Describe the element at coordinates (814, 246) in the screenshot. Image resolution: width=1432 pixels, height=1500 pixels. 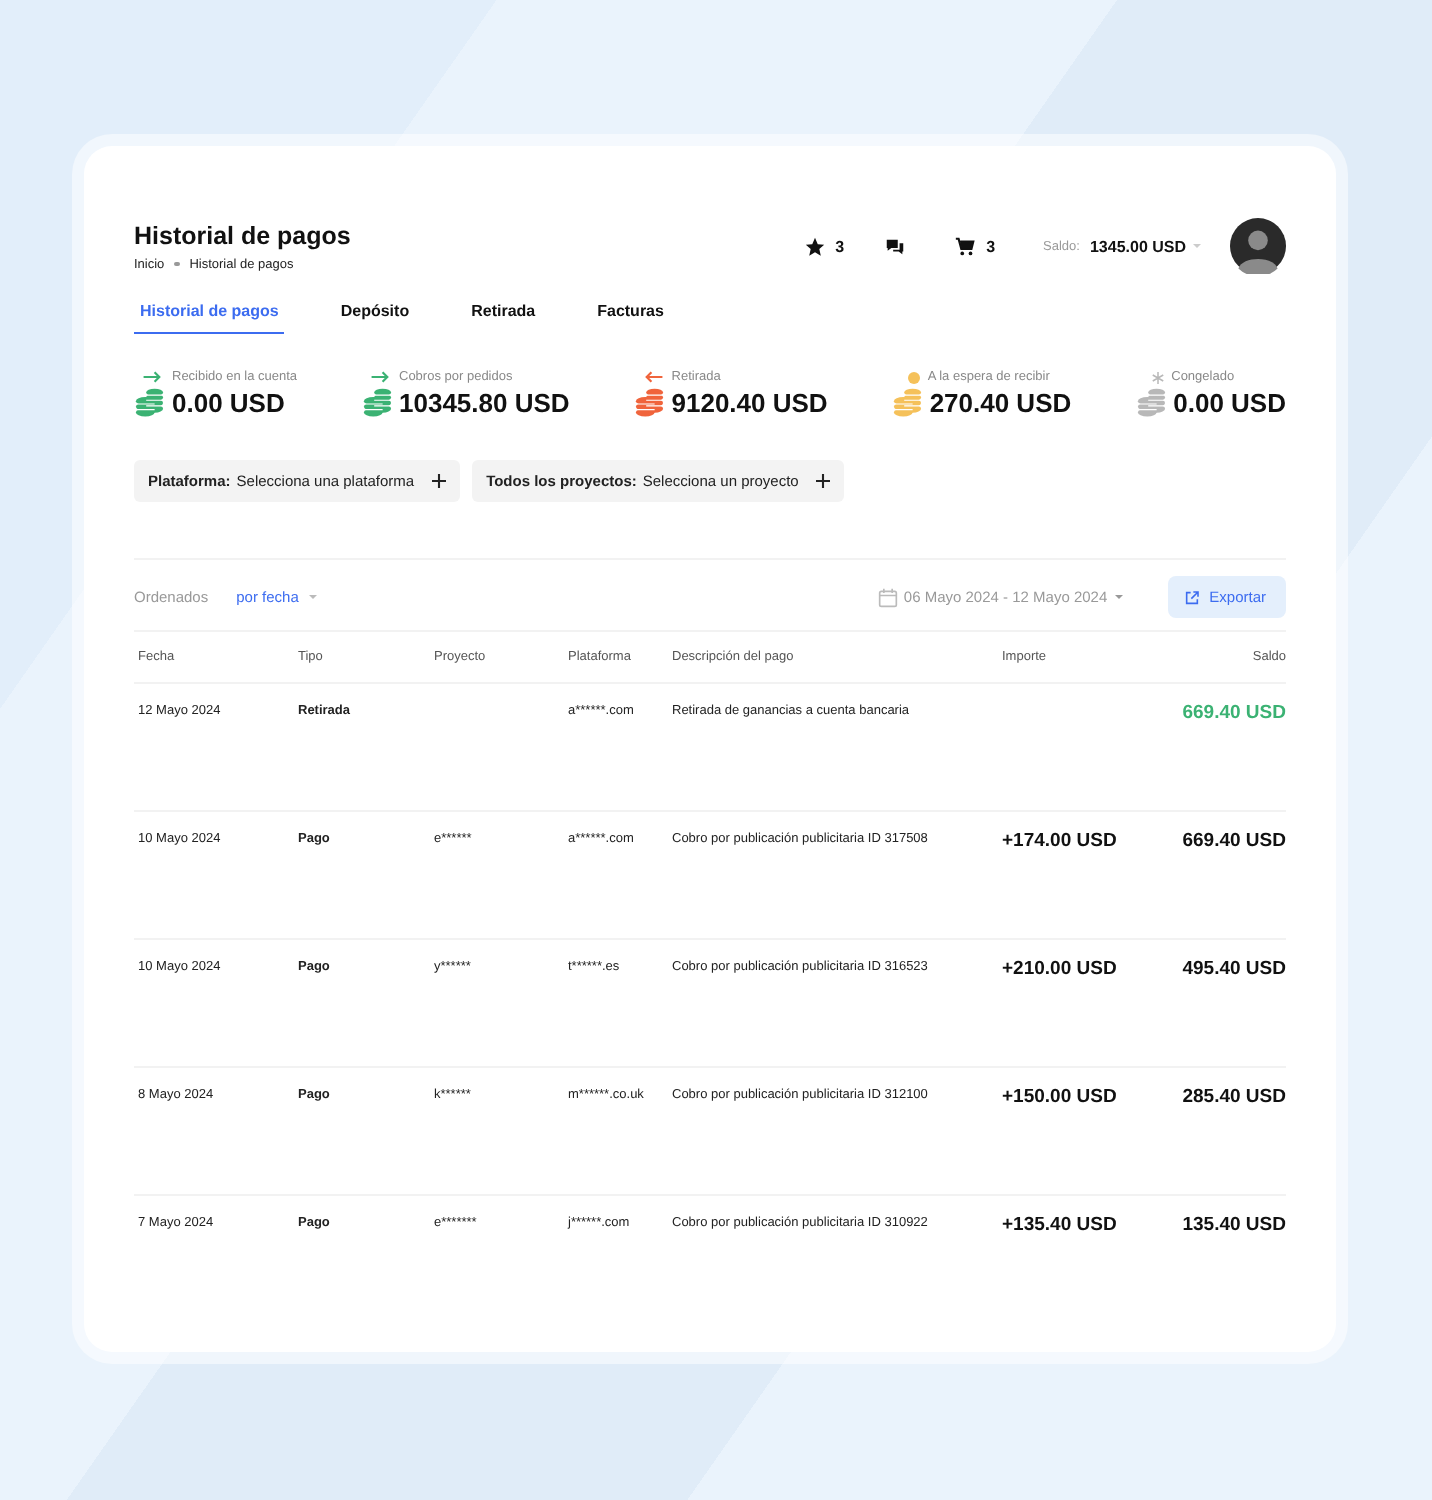
I see `star-icon` at that location.